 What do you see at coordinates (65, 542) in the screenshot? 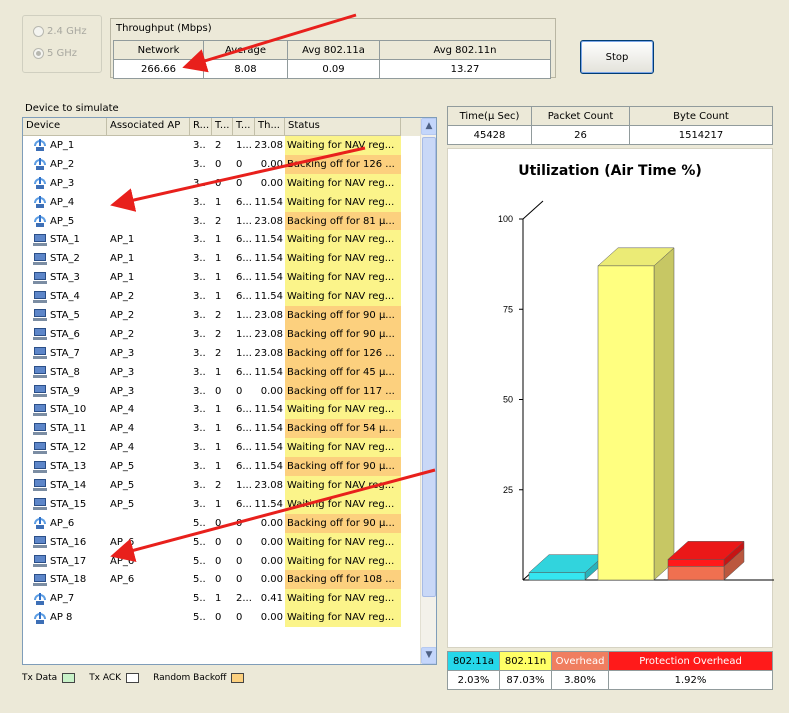
I see `cell-device: STA_16` at bounding box center [65, 542].